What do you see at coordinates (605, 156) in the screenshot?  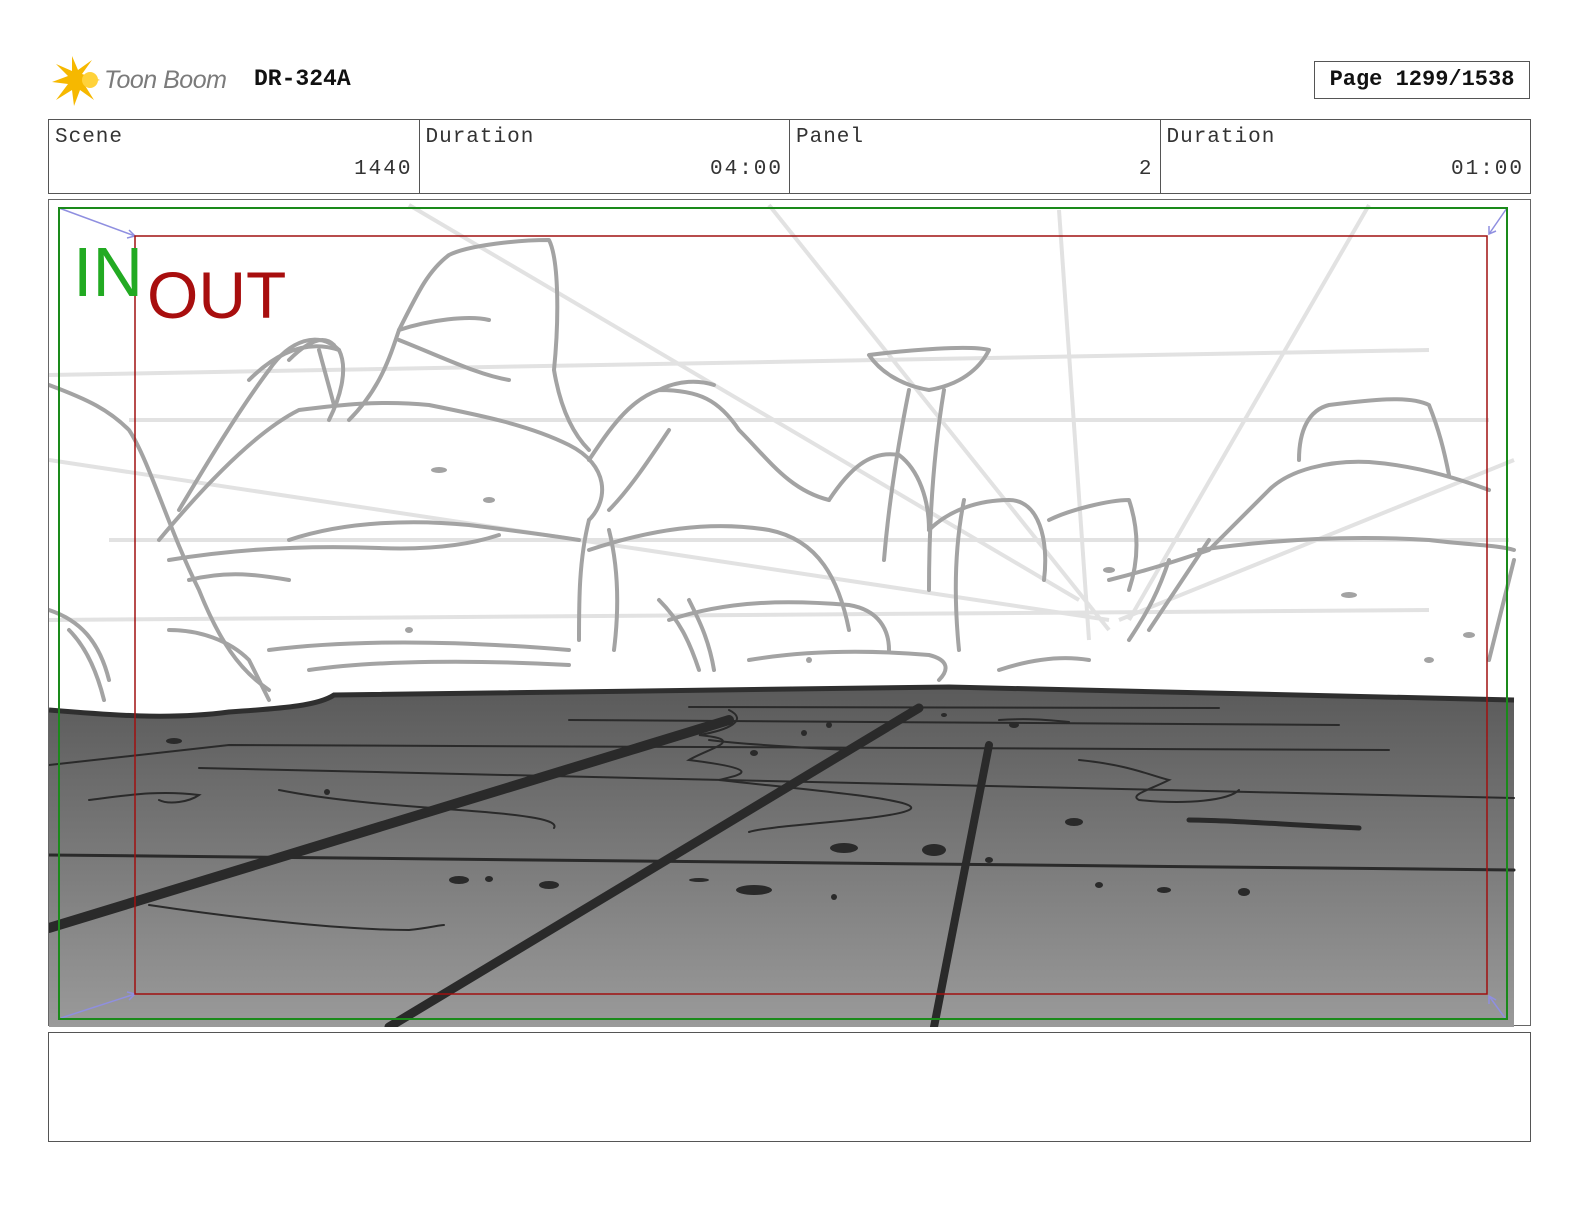 I see `scene-duration-cell: Duration 04:00` at bounding box center [605, 156].